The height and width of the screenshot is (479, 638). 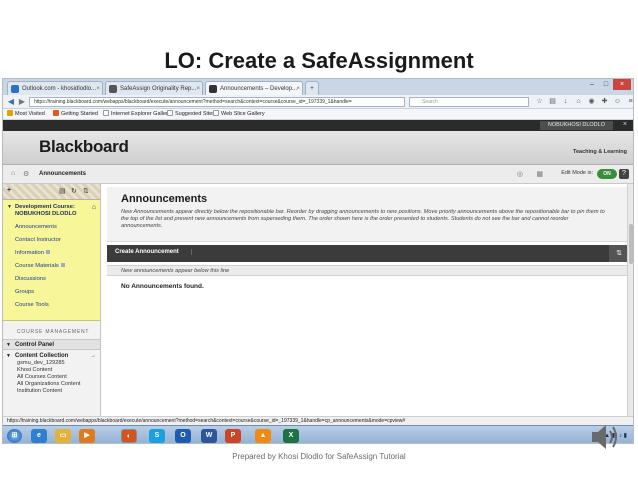 I want to click on course-title: Development Course: NOBUKHOSI DLODLO, so click(x=51, y=211).